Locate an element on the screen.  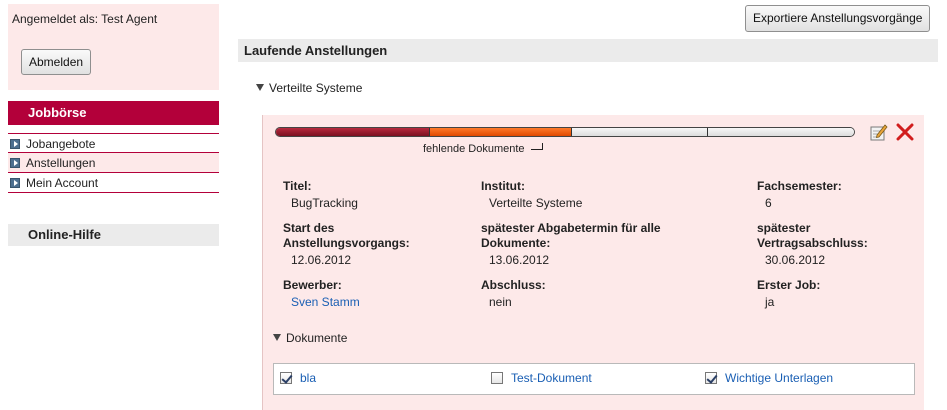
field-value: 6 is located at coordinates (768, 203).